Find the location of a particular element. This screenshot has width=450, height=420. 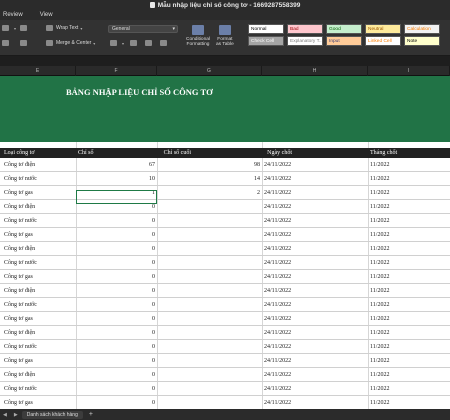

cell-end-reading: 14 is located at coordinates (208, 179).